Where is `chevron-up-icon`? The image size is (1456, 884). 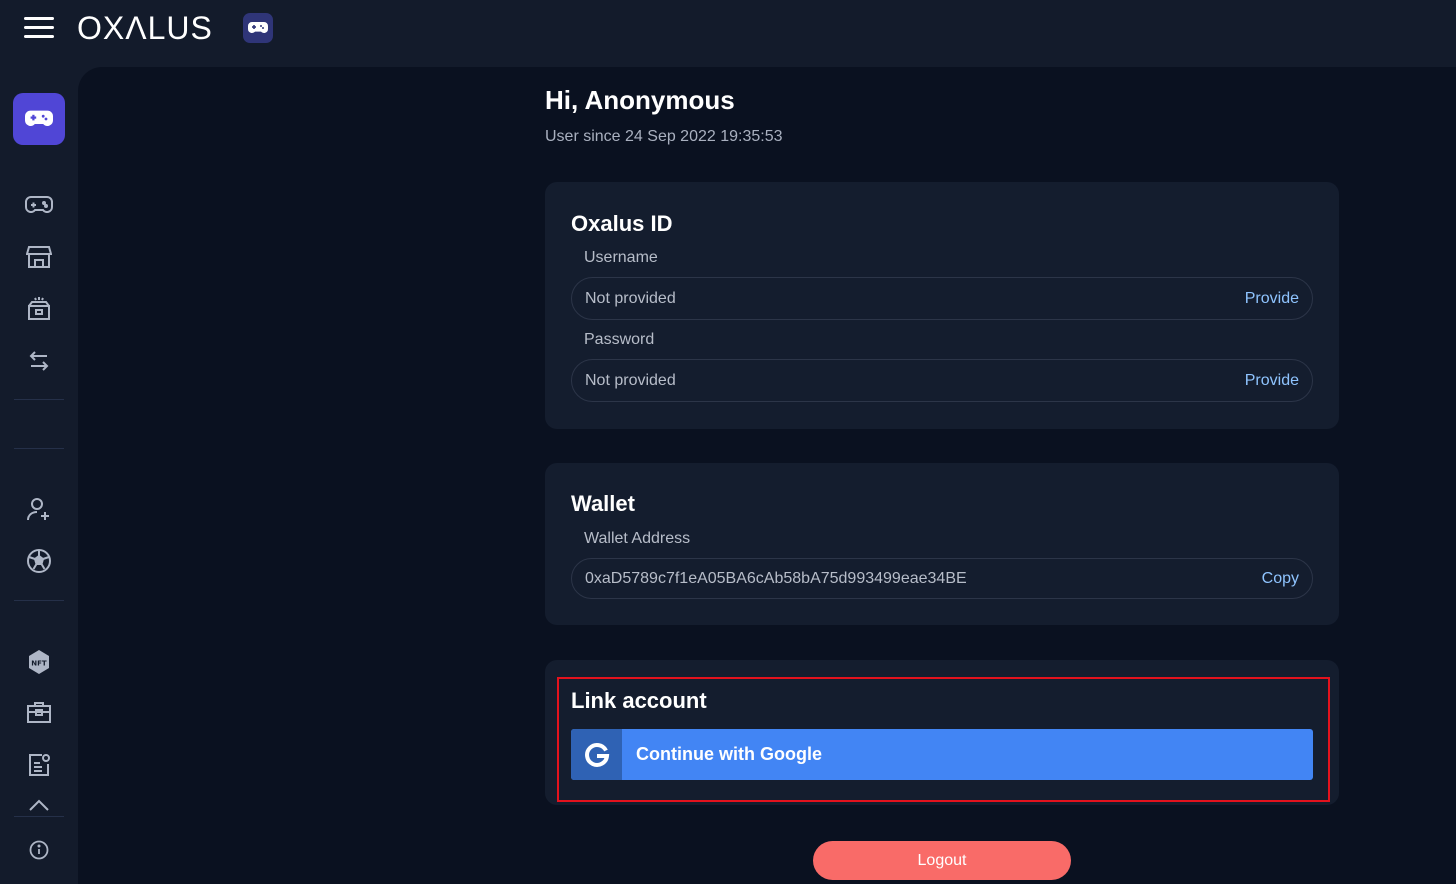
chevron-up-icon is located at coordinates (39, 805).